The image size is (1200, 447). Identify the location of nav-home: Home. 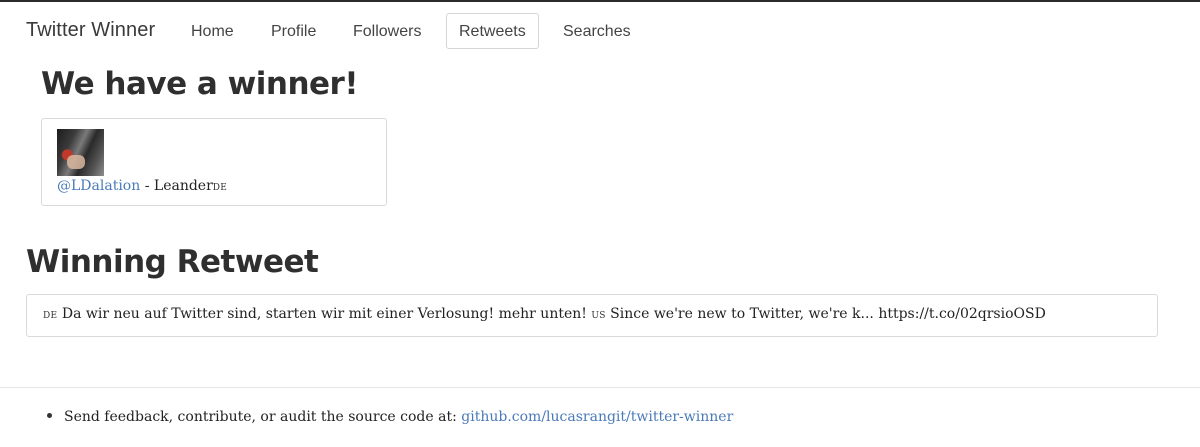
(212, 31).